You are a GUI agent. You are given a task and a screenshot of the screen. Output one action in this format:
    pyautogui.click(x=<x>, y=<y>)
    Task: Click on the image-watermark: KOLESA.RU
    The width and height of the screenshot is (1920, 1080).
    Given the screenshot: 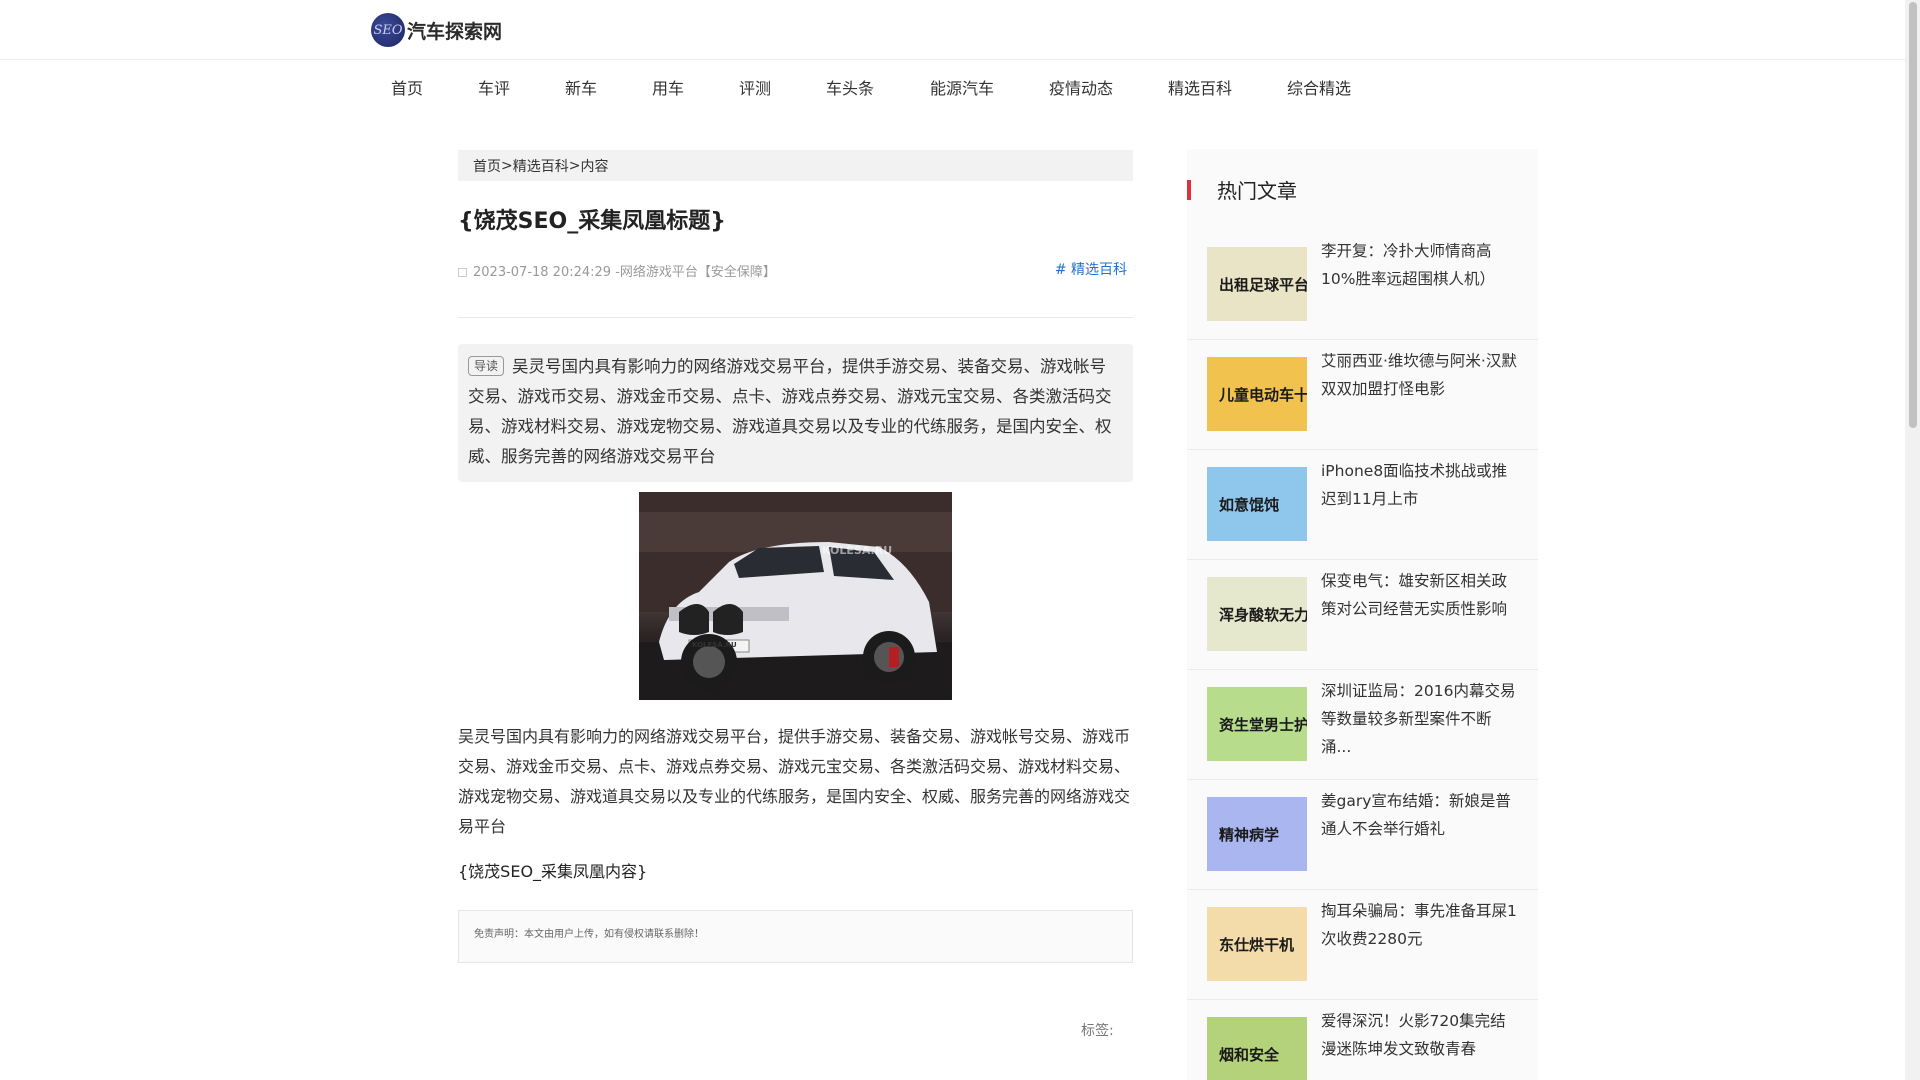 What is the action you would take?
    pyautogui.click(x=857, y=551)
    